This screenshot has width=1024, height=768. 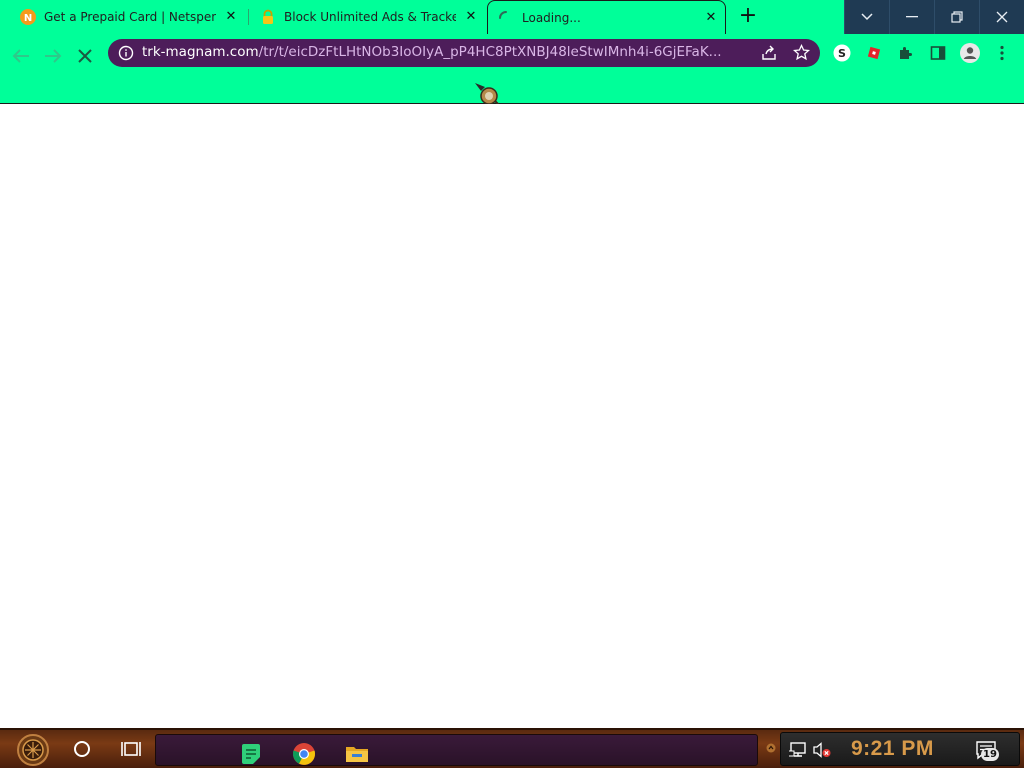 What do you see at coordinates (268, 16) in the screenshot?
I see `lock-icon` at bounding box center [268, 16].